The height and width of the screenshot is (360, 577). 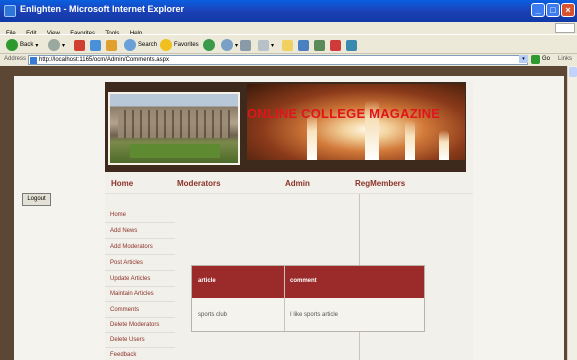 What do you see at coordinates (130, 45) in the screenshot?
I see `search-icon` at bounding box center [130, 45].